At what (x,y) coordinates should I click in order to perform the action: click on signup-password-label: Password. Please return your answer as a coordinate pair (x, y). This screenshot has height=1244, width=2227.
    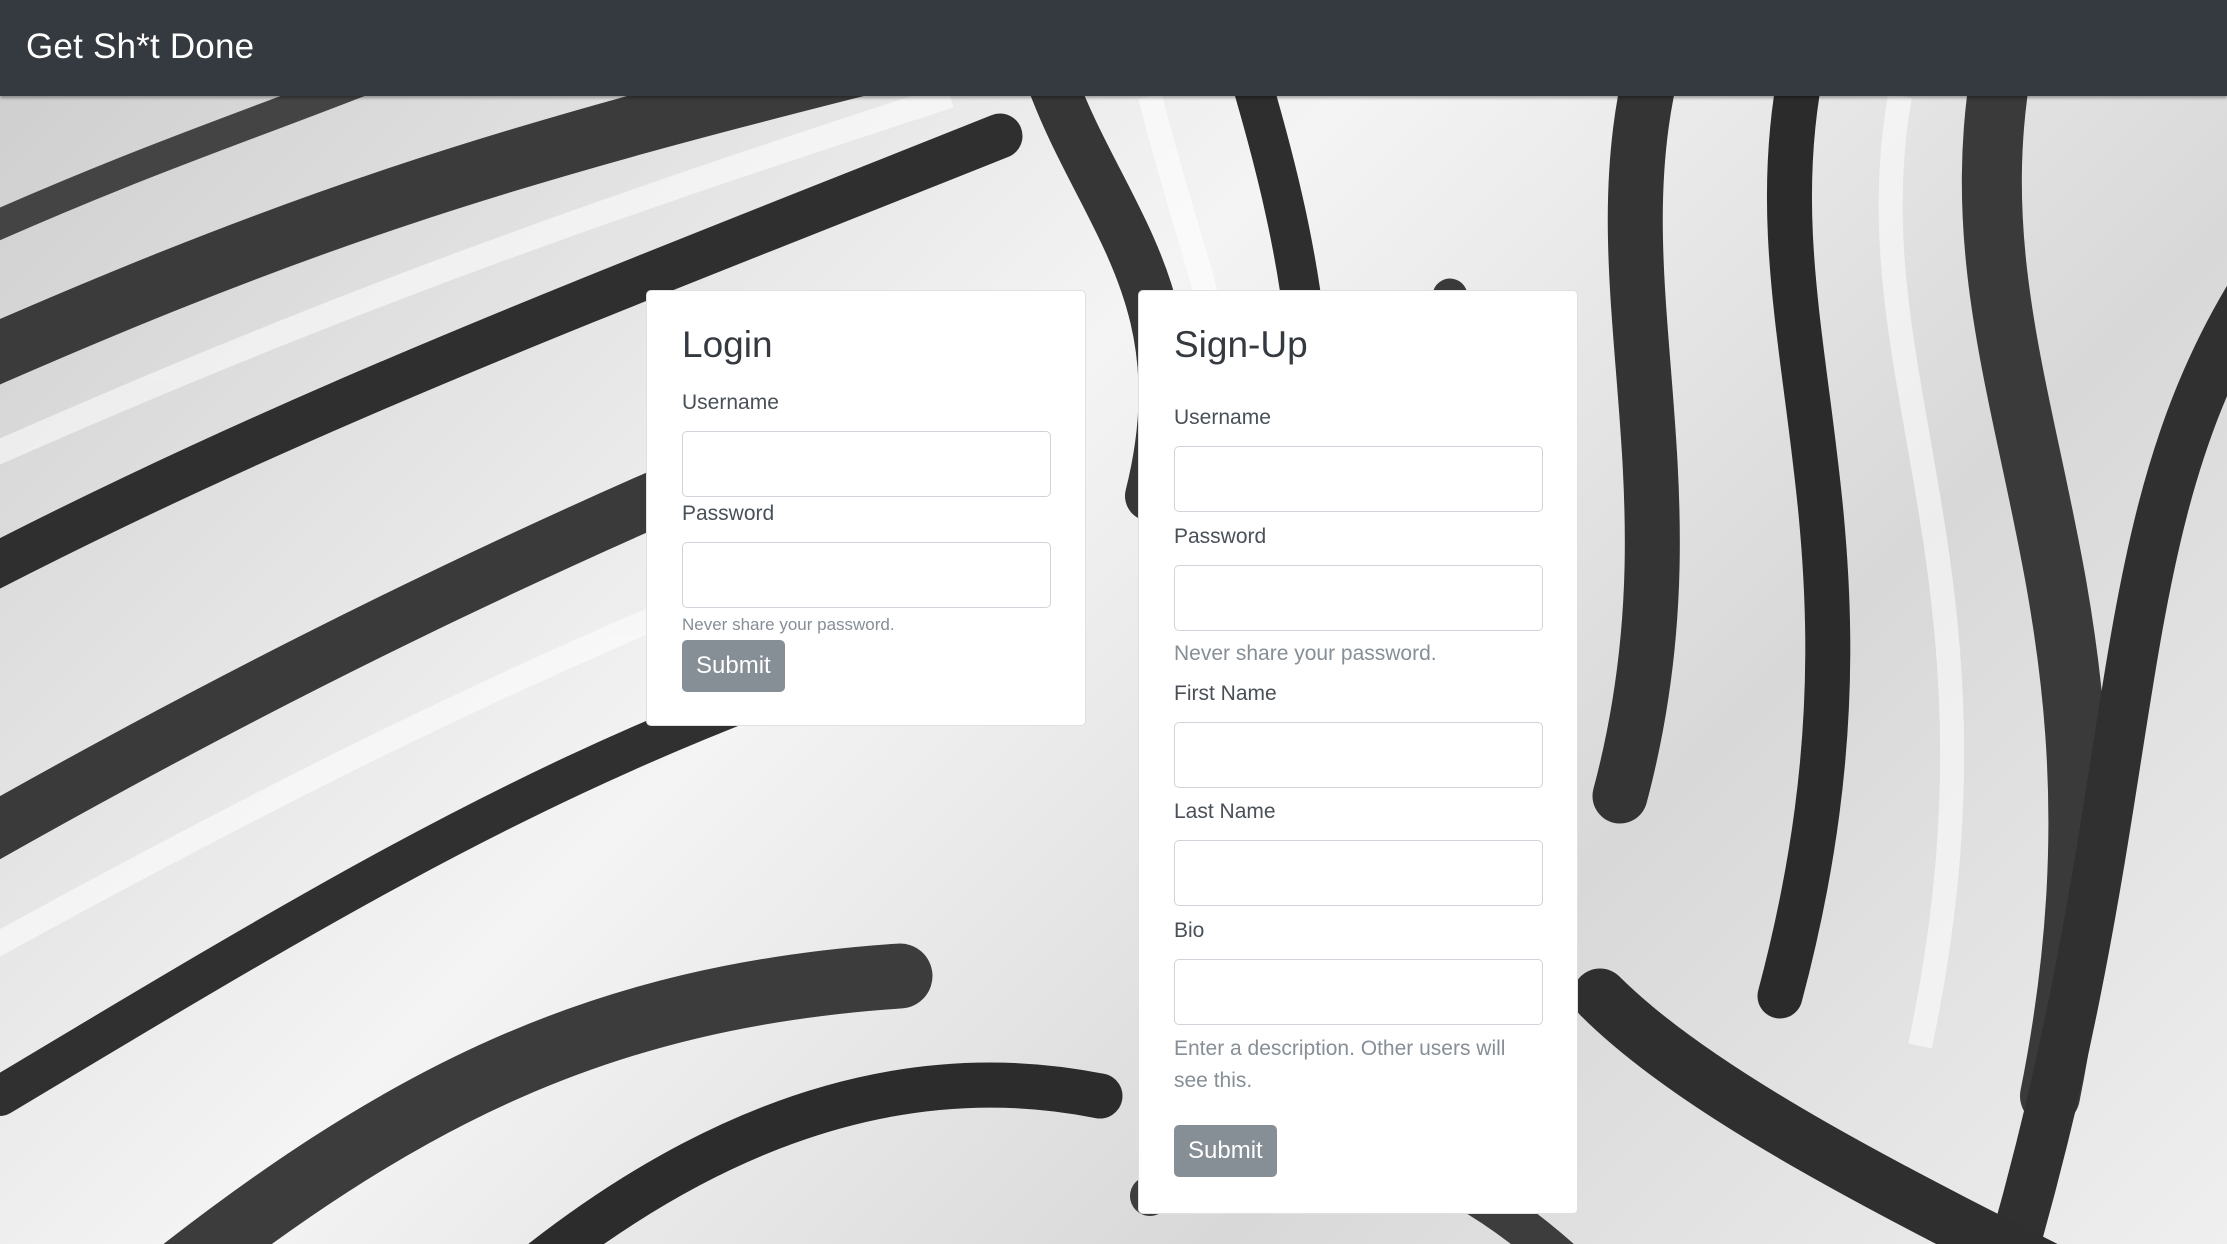
    Looking at the image, I should click on (1220, 536).